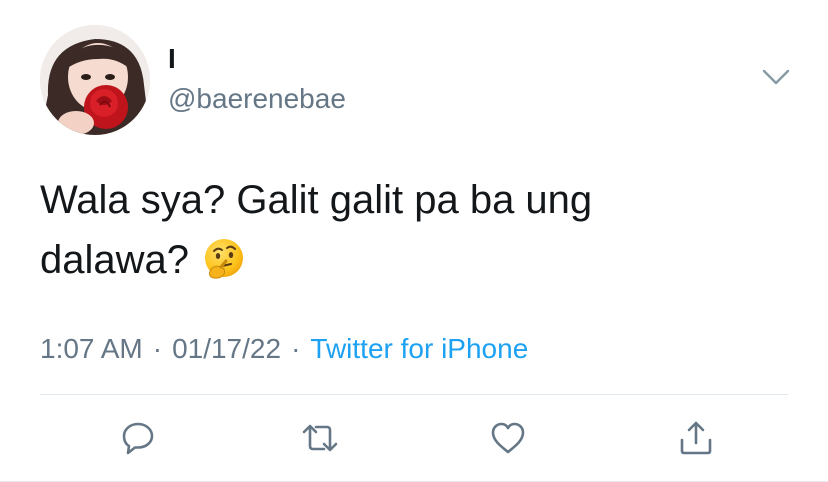  I want to click on divider, so click(414, 394).